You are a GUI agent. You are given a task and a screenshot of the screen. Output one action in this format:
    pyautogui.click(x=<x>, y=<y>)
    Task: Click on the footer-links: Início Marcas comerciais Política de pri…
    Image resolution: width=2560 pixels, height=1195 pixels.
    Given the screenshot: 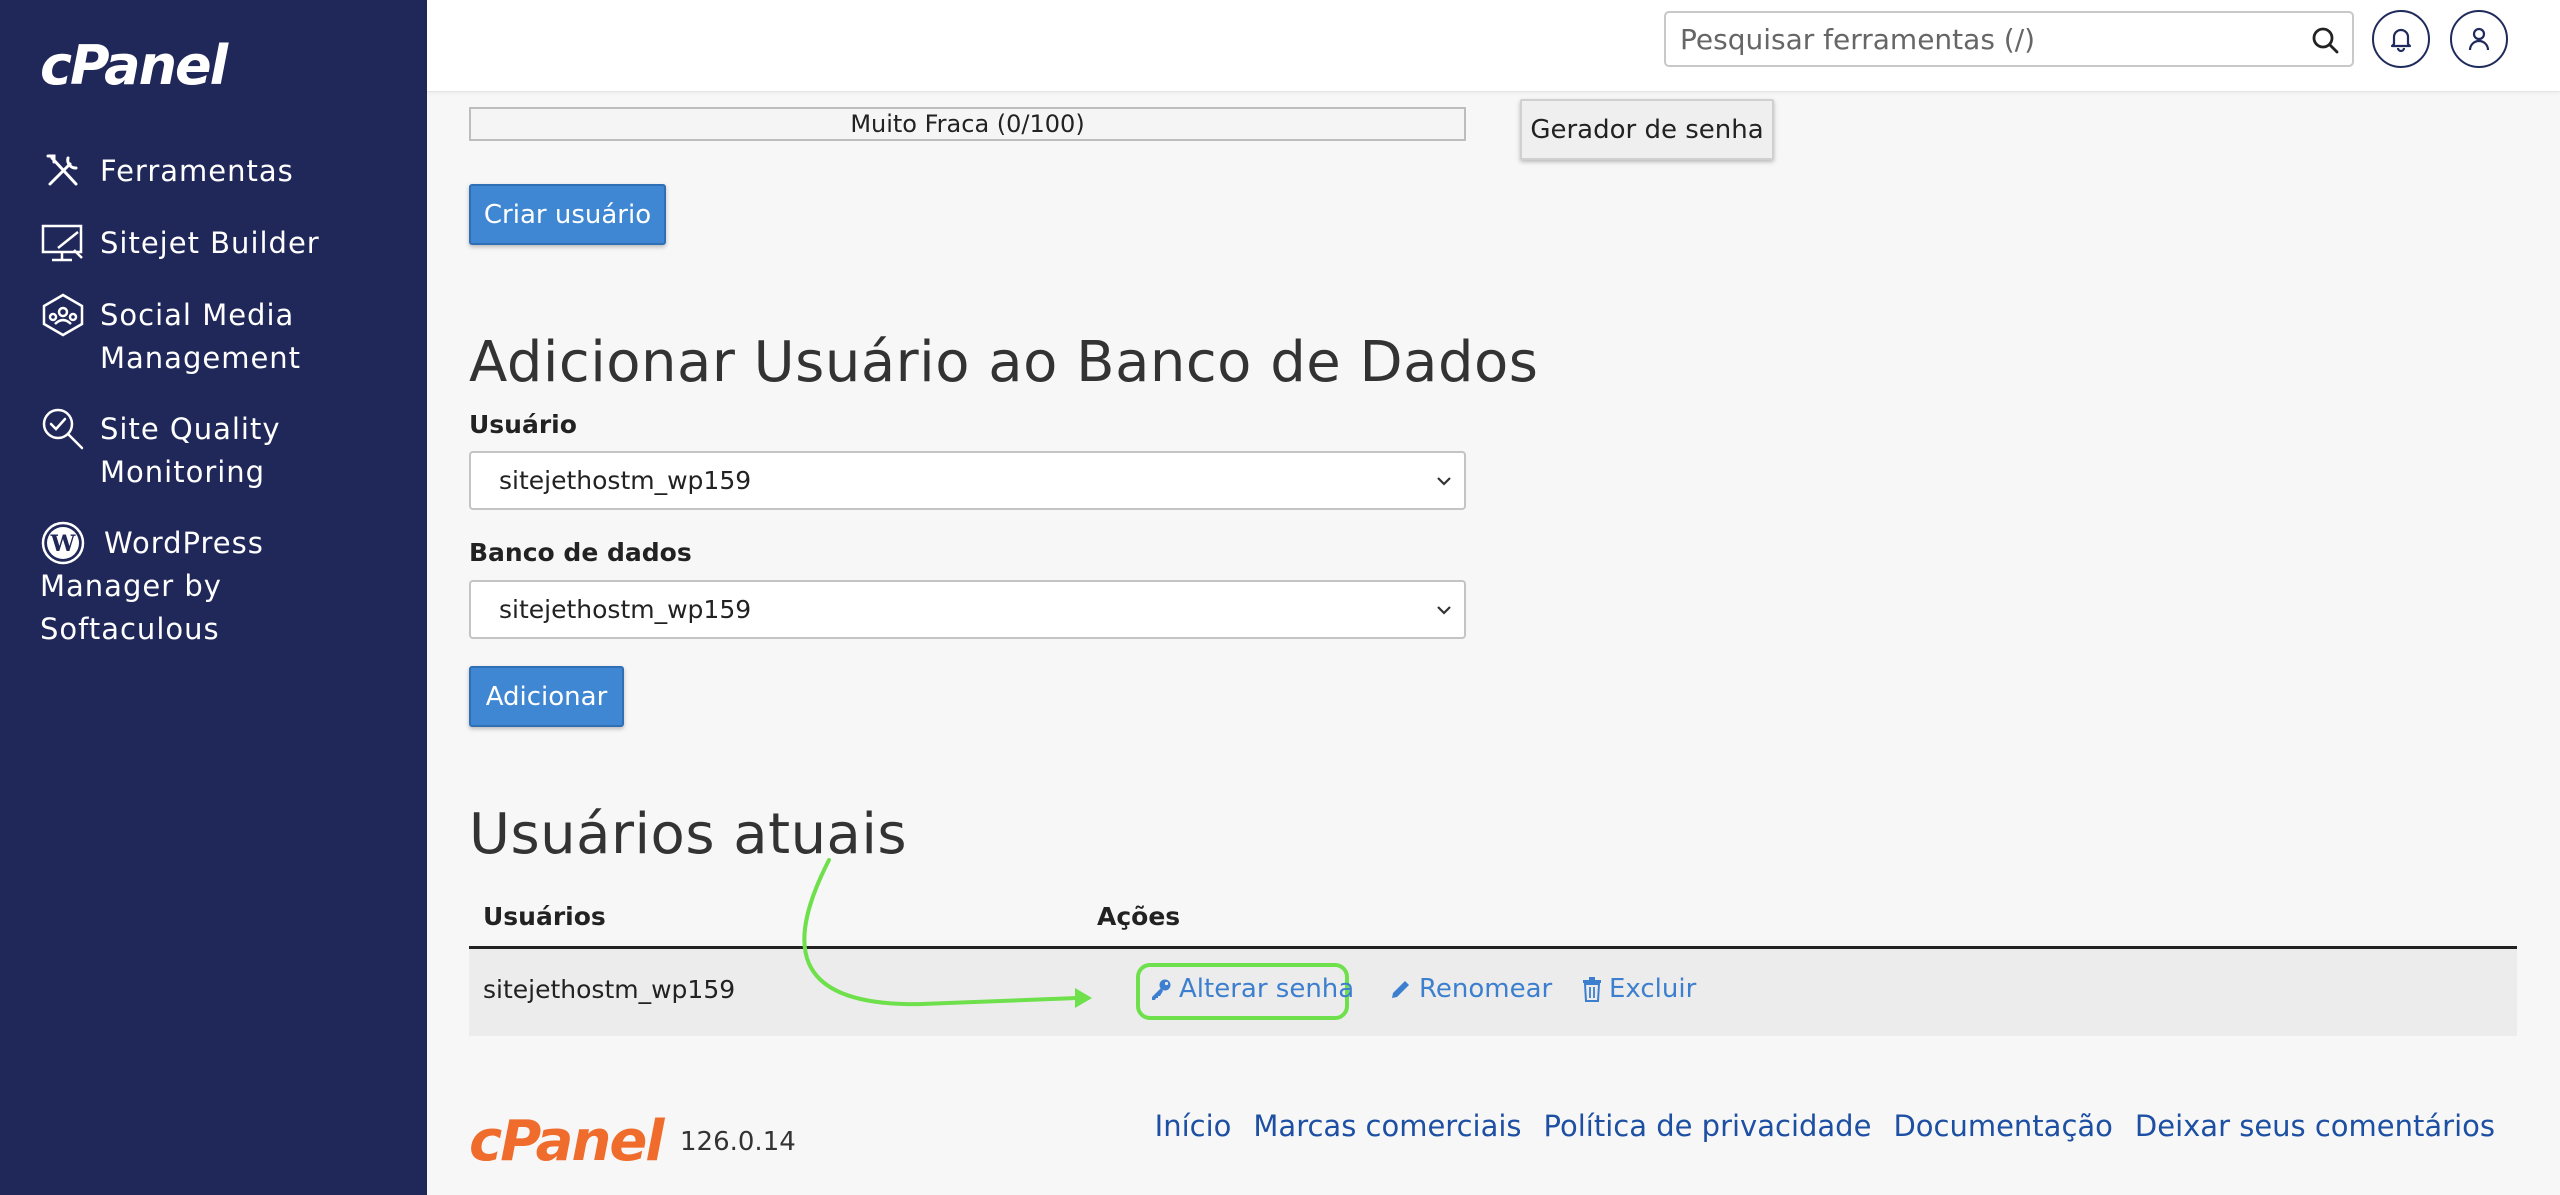 What is the action you would take?
    pyautogui.click(x=1825, y=1126)
    